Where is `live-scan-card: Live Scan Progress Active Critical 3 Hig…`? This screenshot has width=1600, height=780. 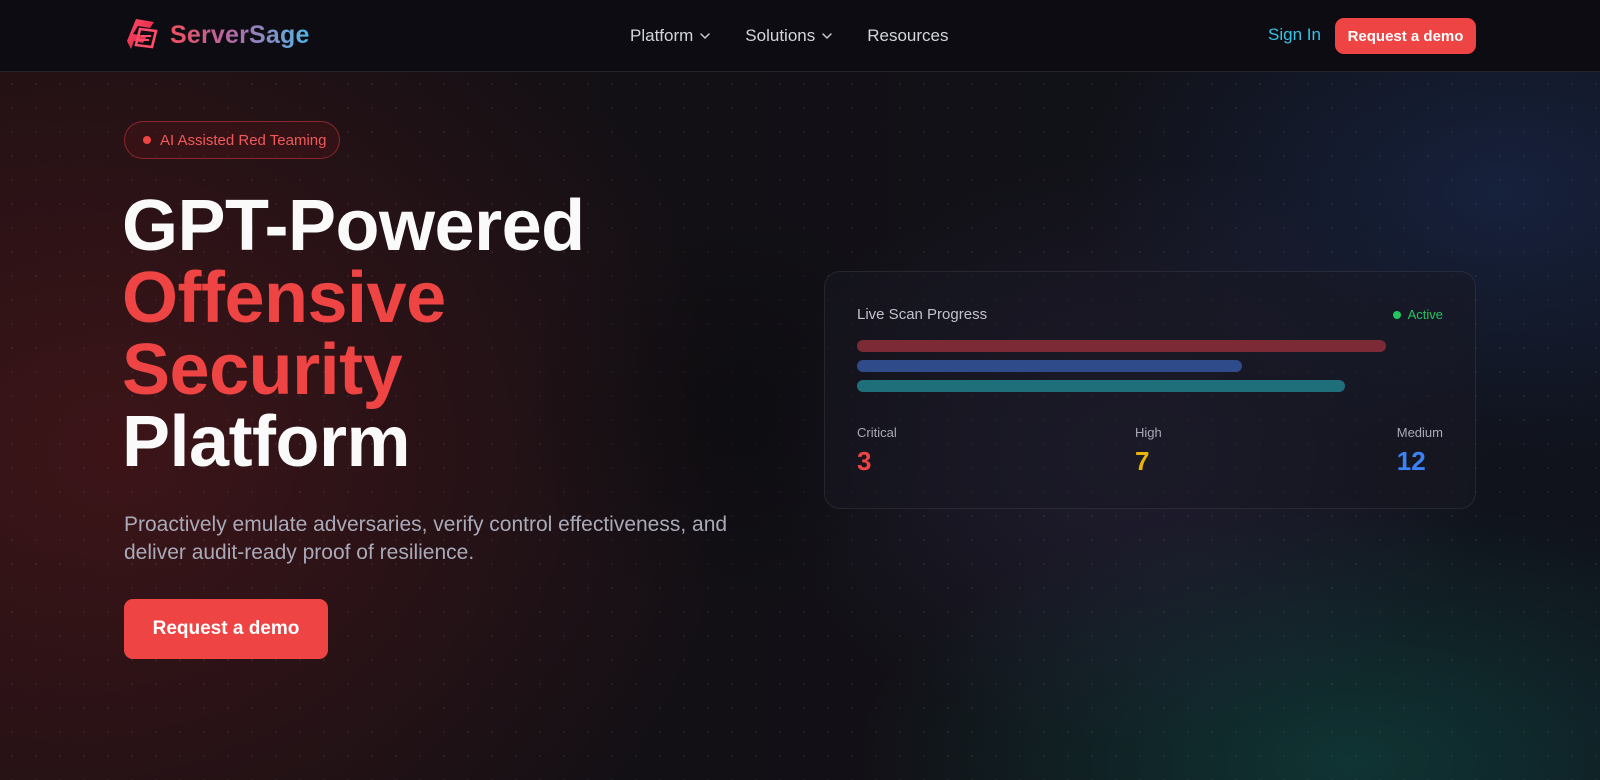
live-scan-card: Live Scan Progress Active Critical 3 Hig… is located at coordinates (1150, 390).